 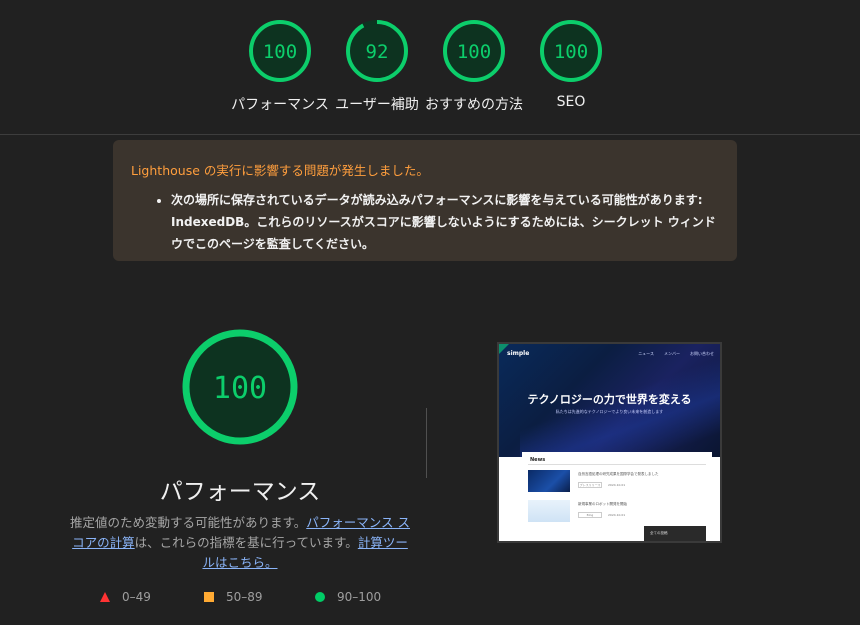 I want to click on gauge-label: パフォーマンス, so click(x=280, y=105).